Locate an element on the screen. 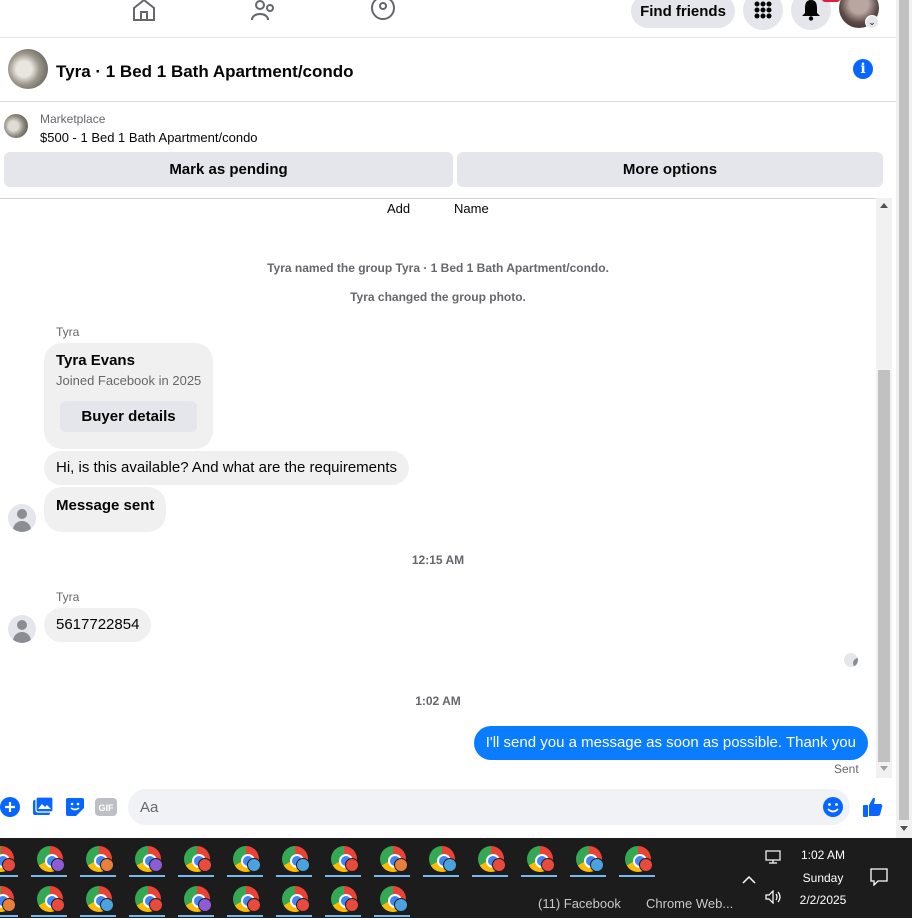  info-icon: i is located at coordinates (863, 69).